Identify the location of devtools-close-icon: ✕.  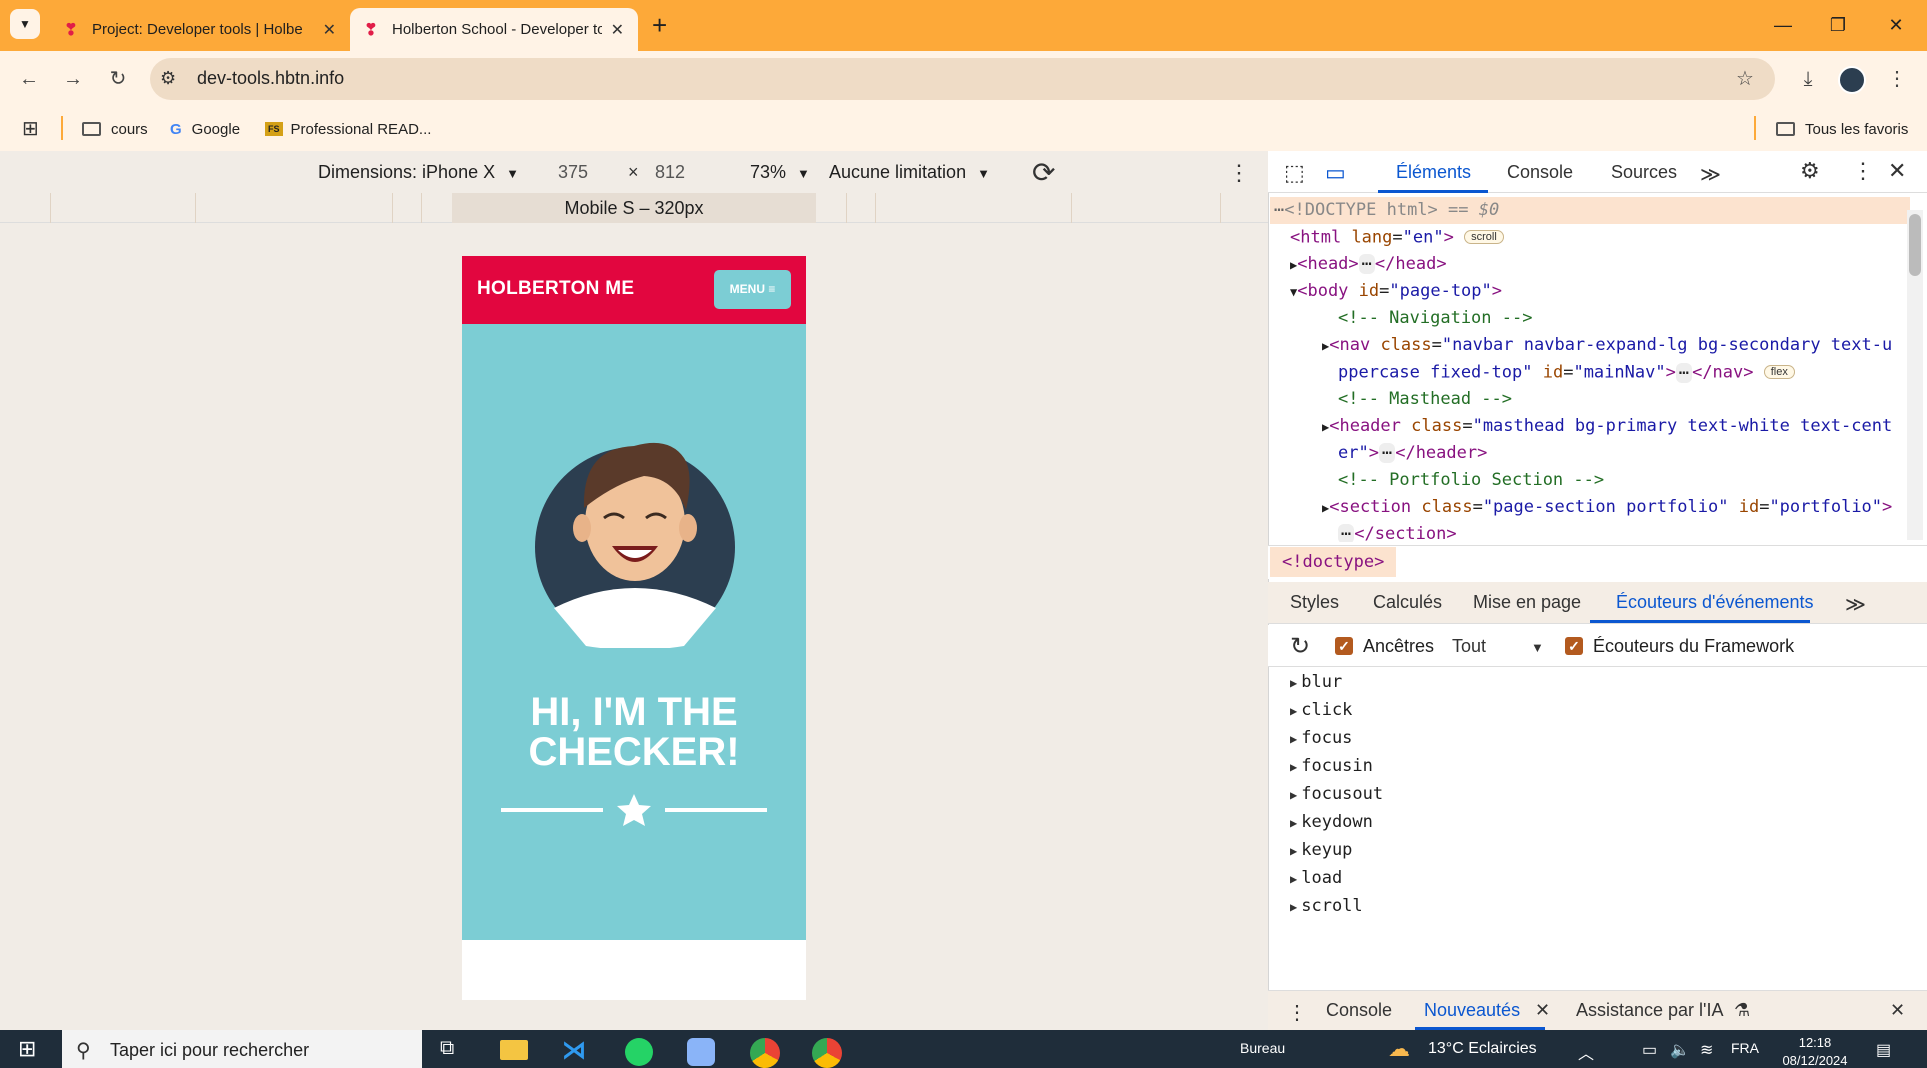
(1897, 171).